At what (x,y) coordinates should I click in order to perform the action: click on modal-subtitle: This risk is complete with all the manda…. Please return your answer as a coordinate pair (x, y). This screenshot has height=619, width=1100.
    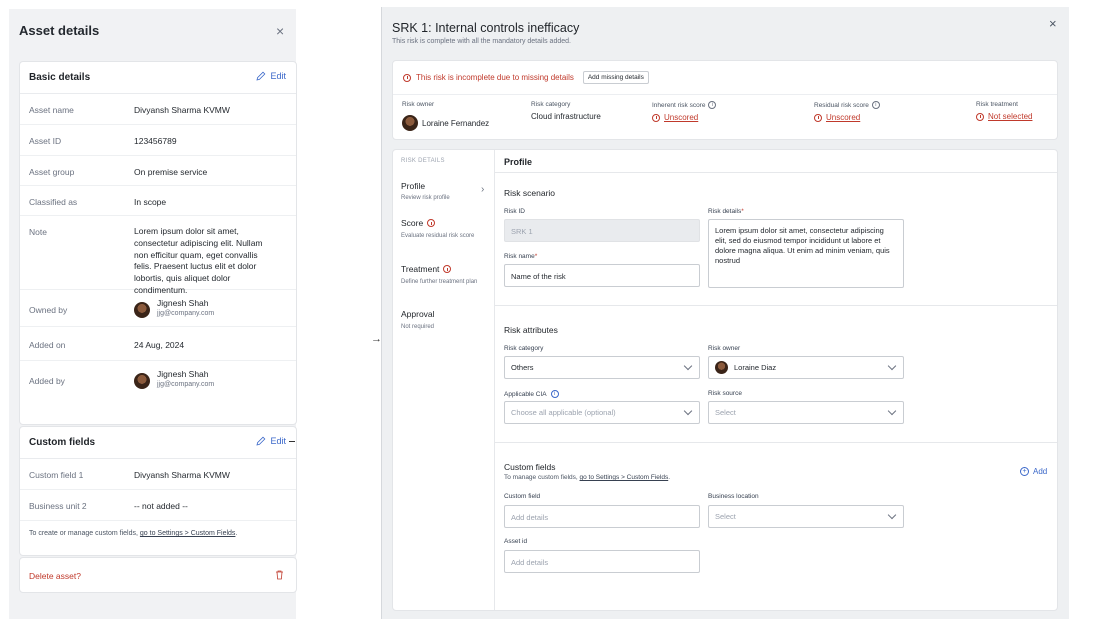
    Looking at the image, I should click on (481, 41).